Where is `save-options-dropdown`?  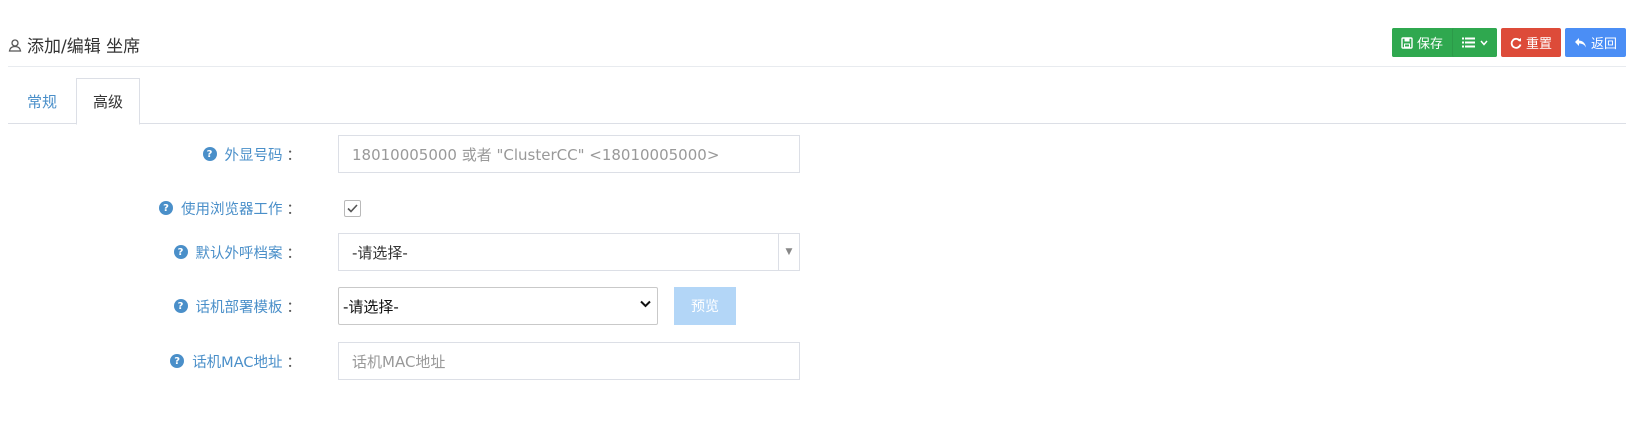 save-options-dropdown is located at coordinates (1474, 42).